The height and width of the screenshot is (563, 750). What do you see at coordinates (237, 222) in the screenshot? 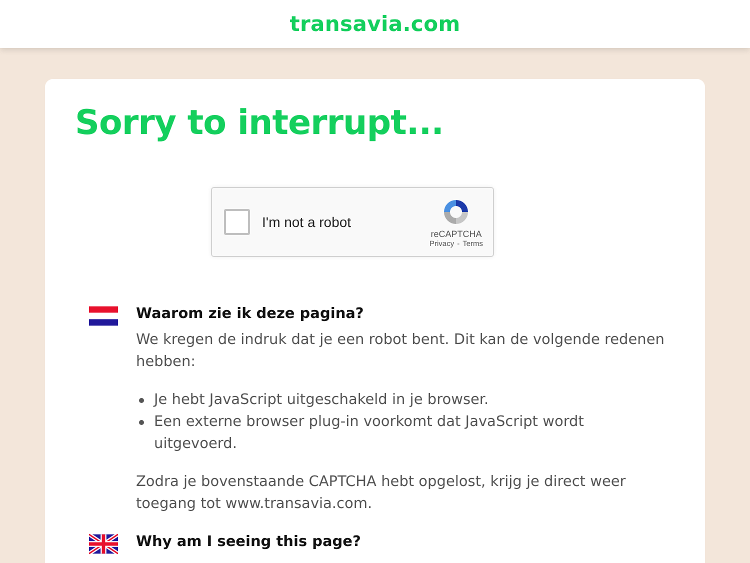
I see `captcha-checkbox` at bounding box center [237, 222].